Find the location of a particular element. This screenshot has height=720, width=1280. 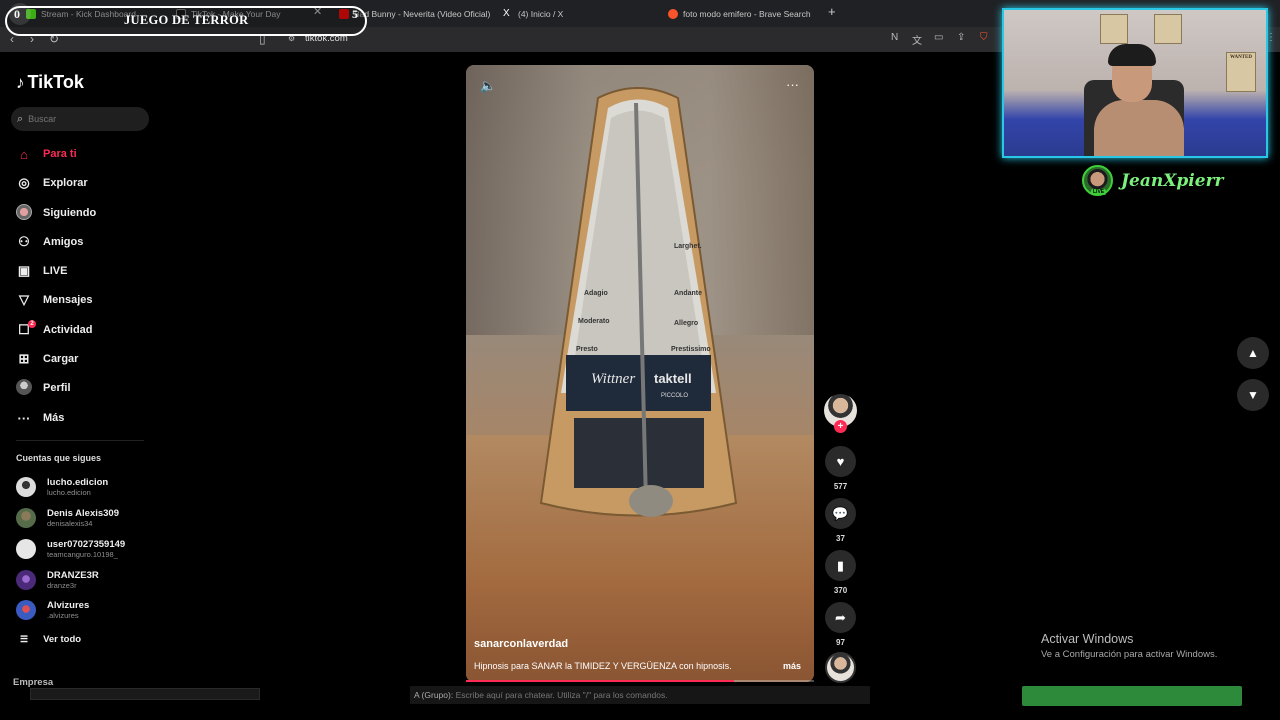

metronome-model: PICCOLO is located at coordinates (674, 396).